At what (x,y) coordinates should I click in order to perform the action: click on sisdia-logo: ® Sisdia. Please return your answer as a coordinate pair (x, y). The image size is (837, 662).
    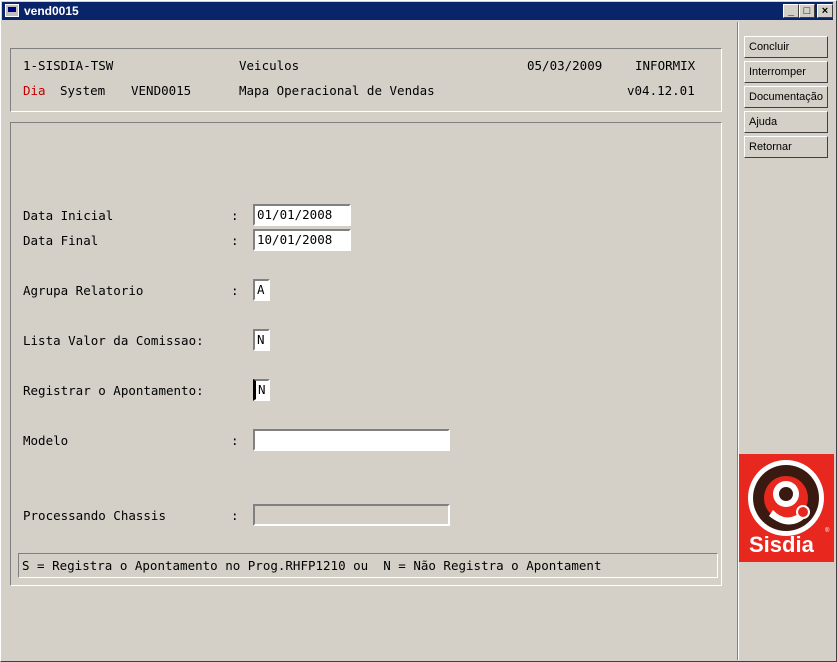
    Looking at the image, I should click on (786, 508).